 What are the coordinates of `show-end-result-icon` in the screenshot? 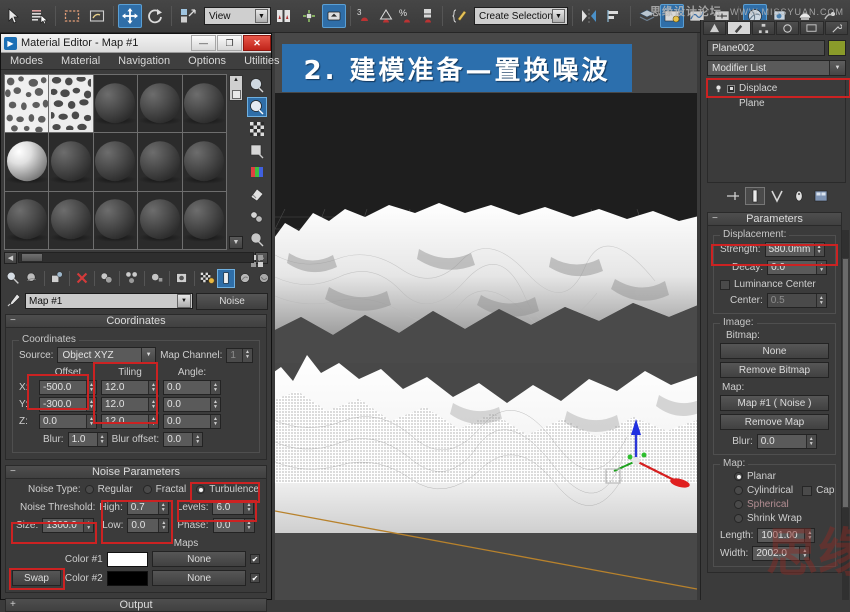 It's located at (226, 278).